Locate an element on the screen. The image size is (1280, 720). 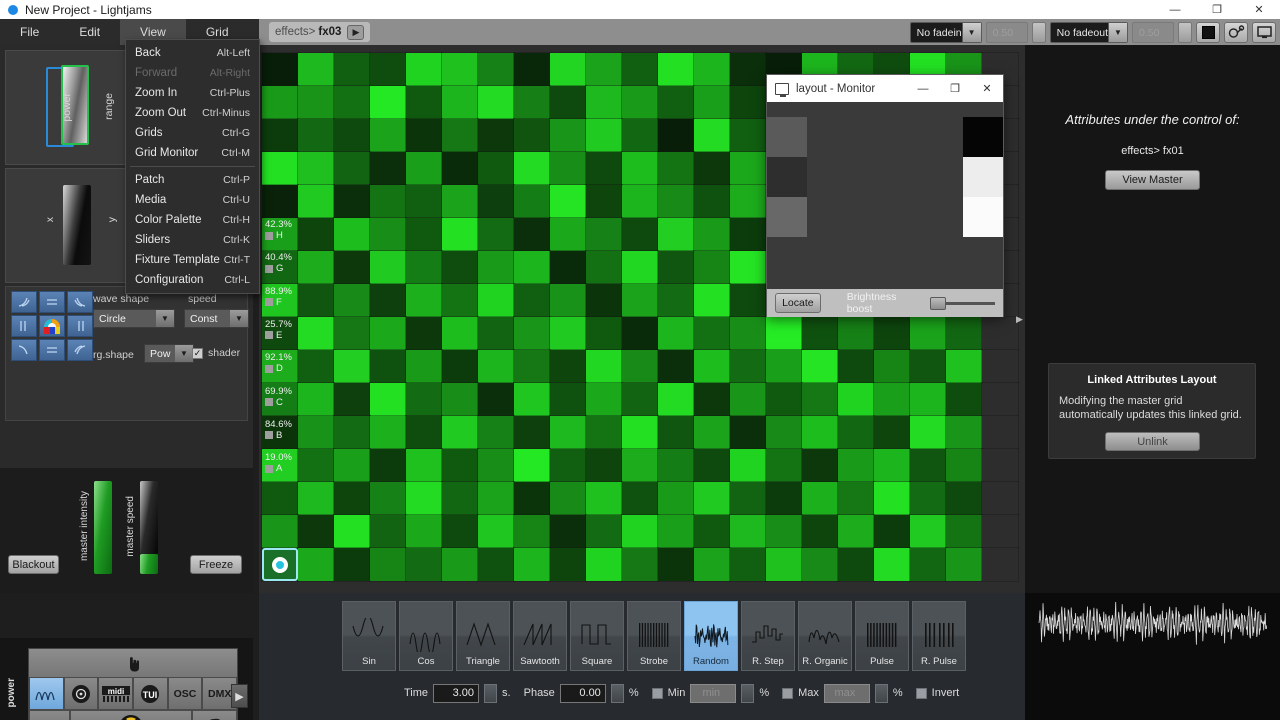
menu-item-configuration: Configuration Ctrl-L is located at coordinates (192, 280).